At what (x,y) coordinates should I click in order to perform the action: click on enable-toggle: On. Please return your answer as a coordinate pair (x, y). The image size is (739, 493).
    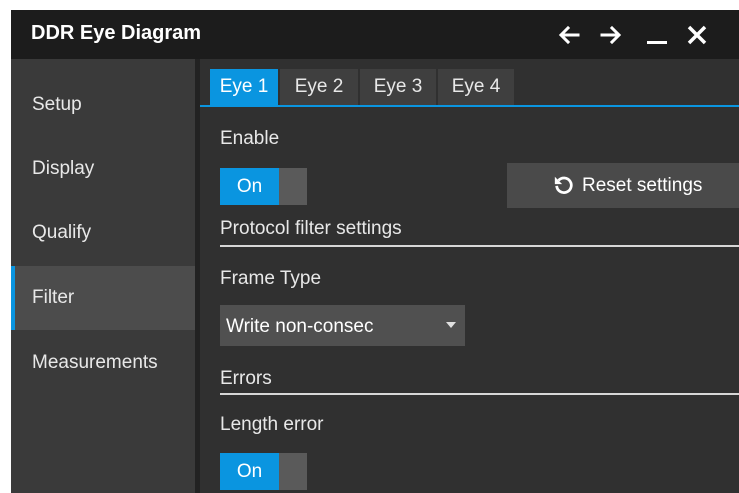
    Looking at the image, I should click on (263, 186).